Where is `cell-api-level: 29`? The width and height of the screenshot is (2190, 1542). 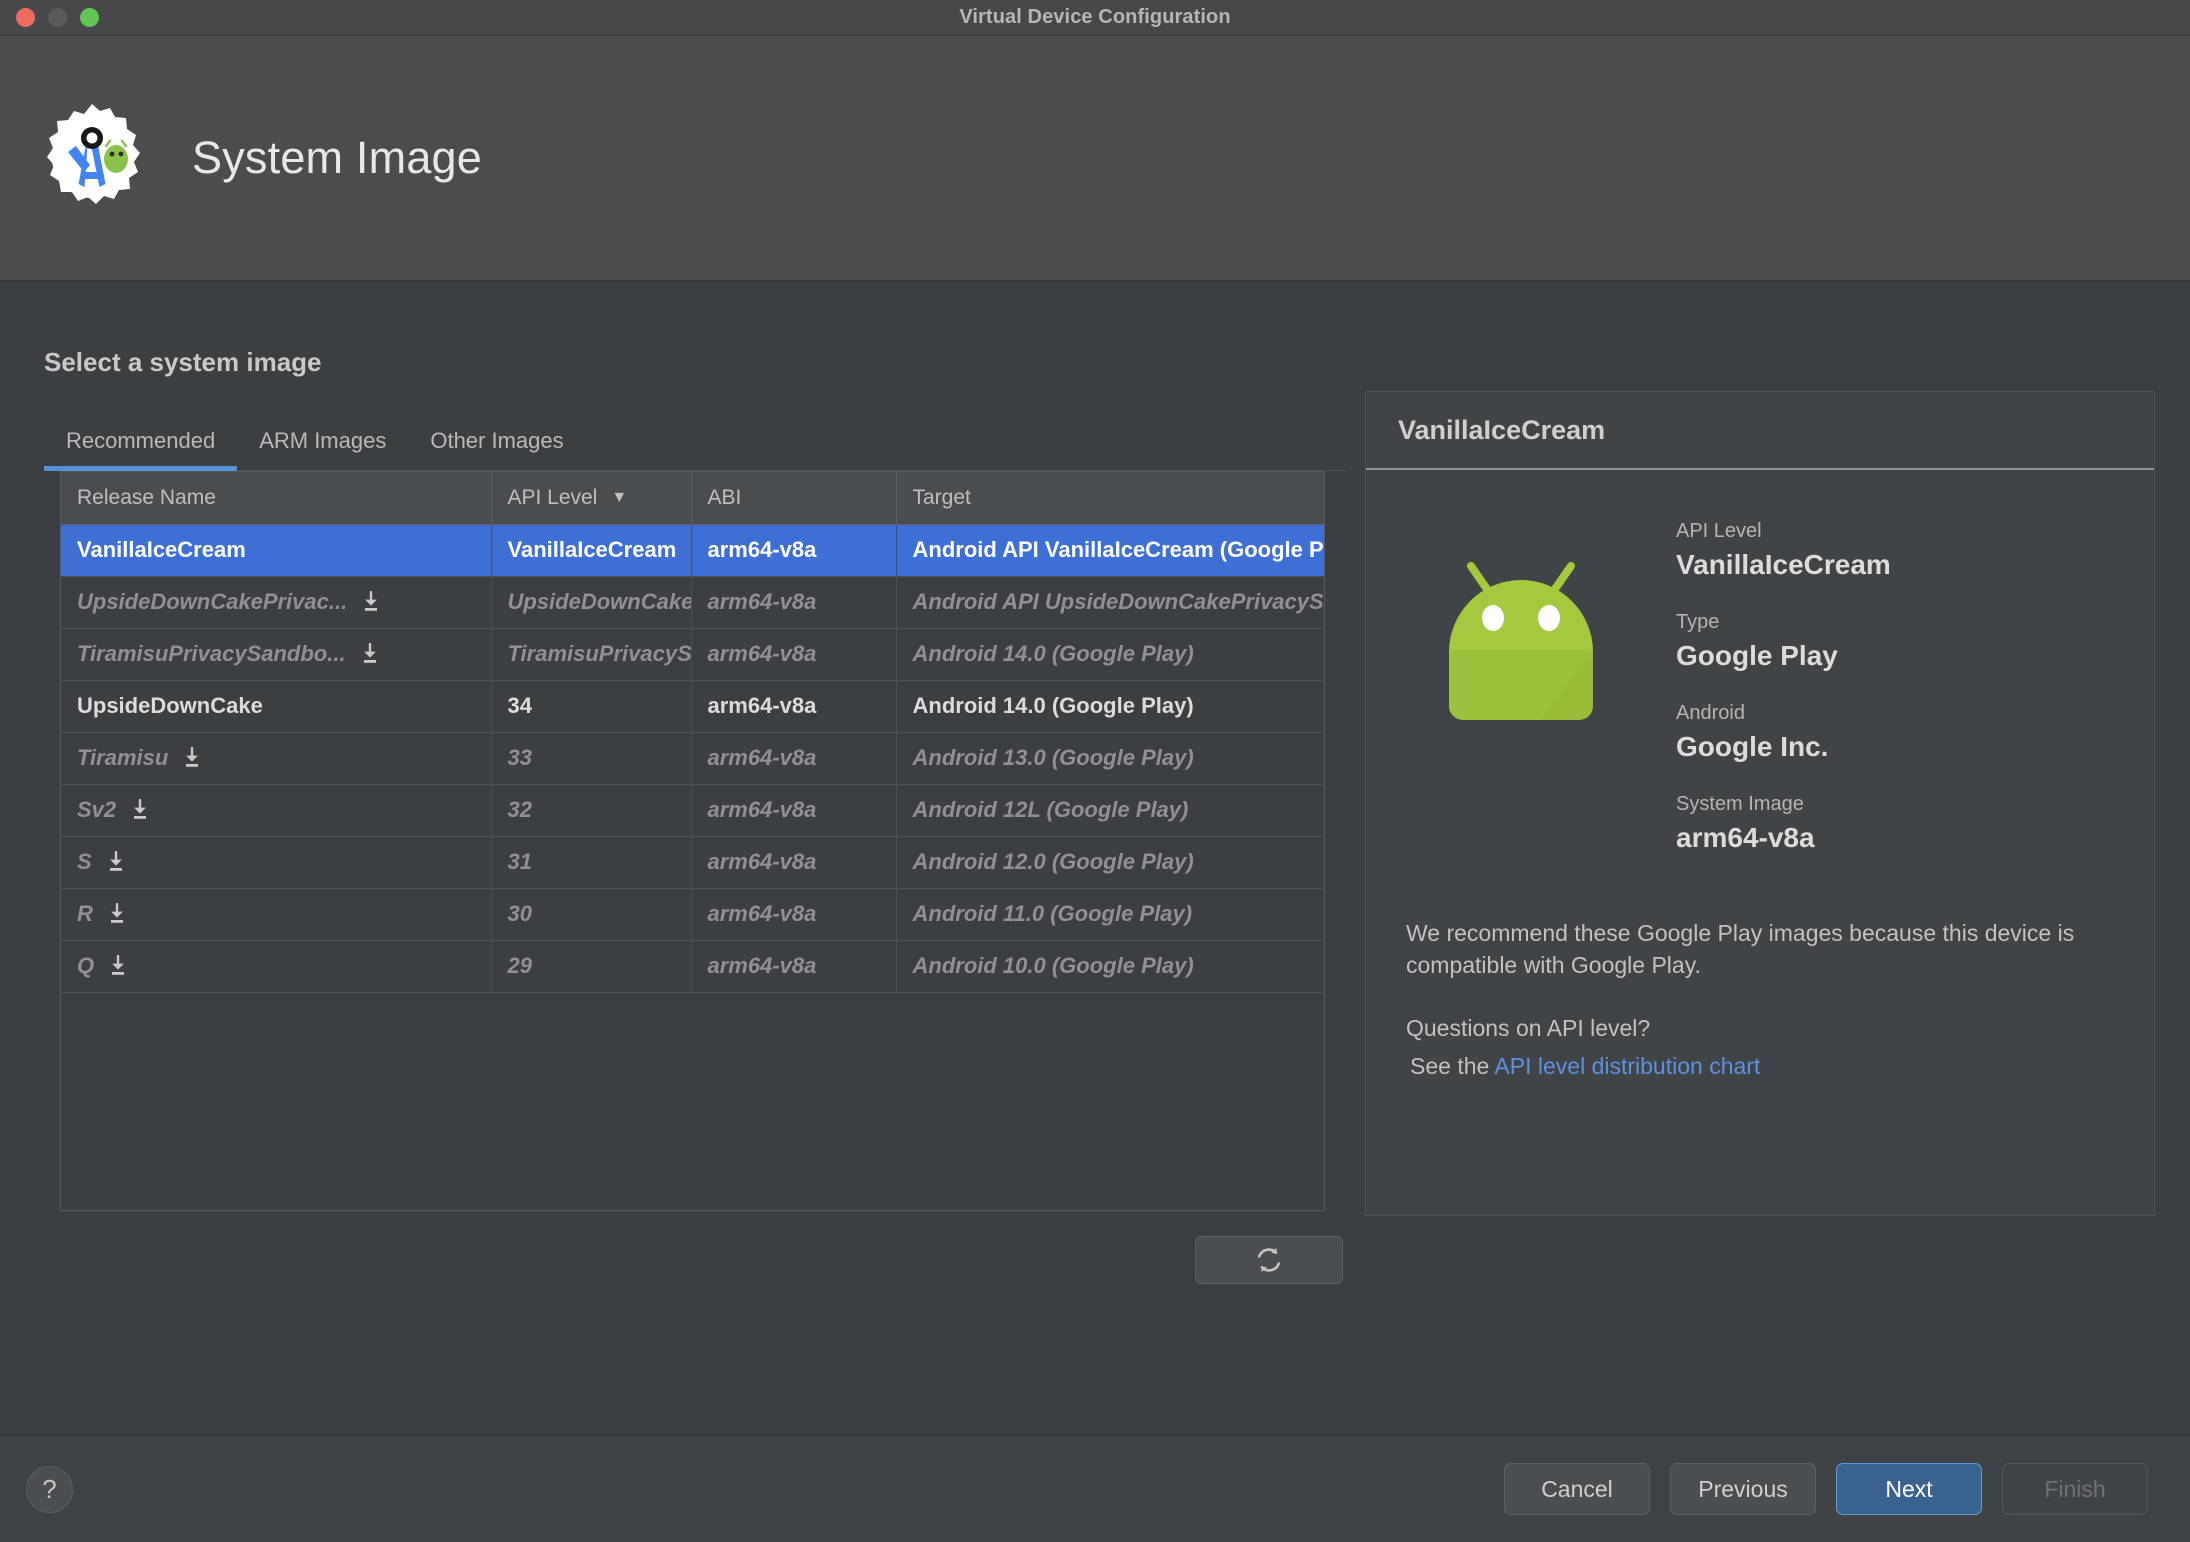
cell-api-level: 29 is located at coordinates (591, 966).